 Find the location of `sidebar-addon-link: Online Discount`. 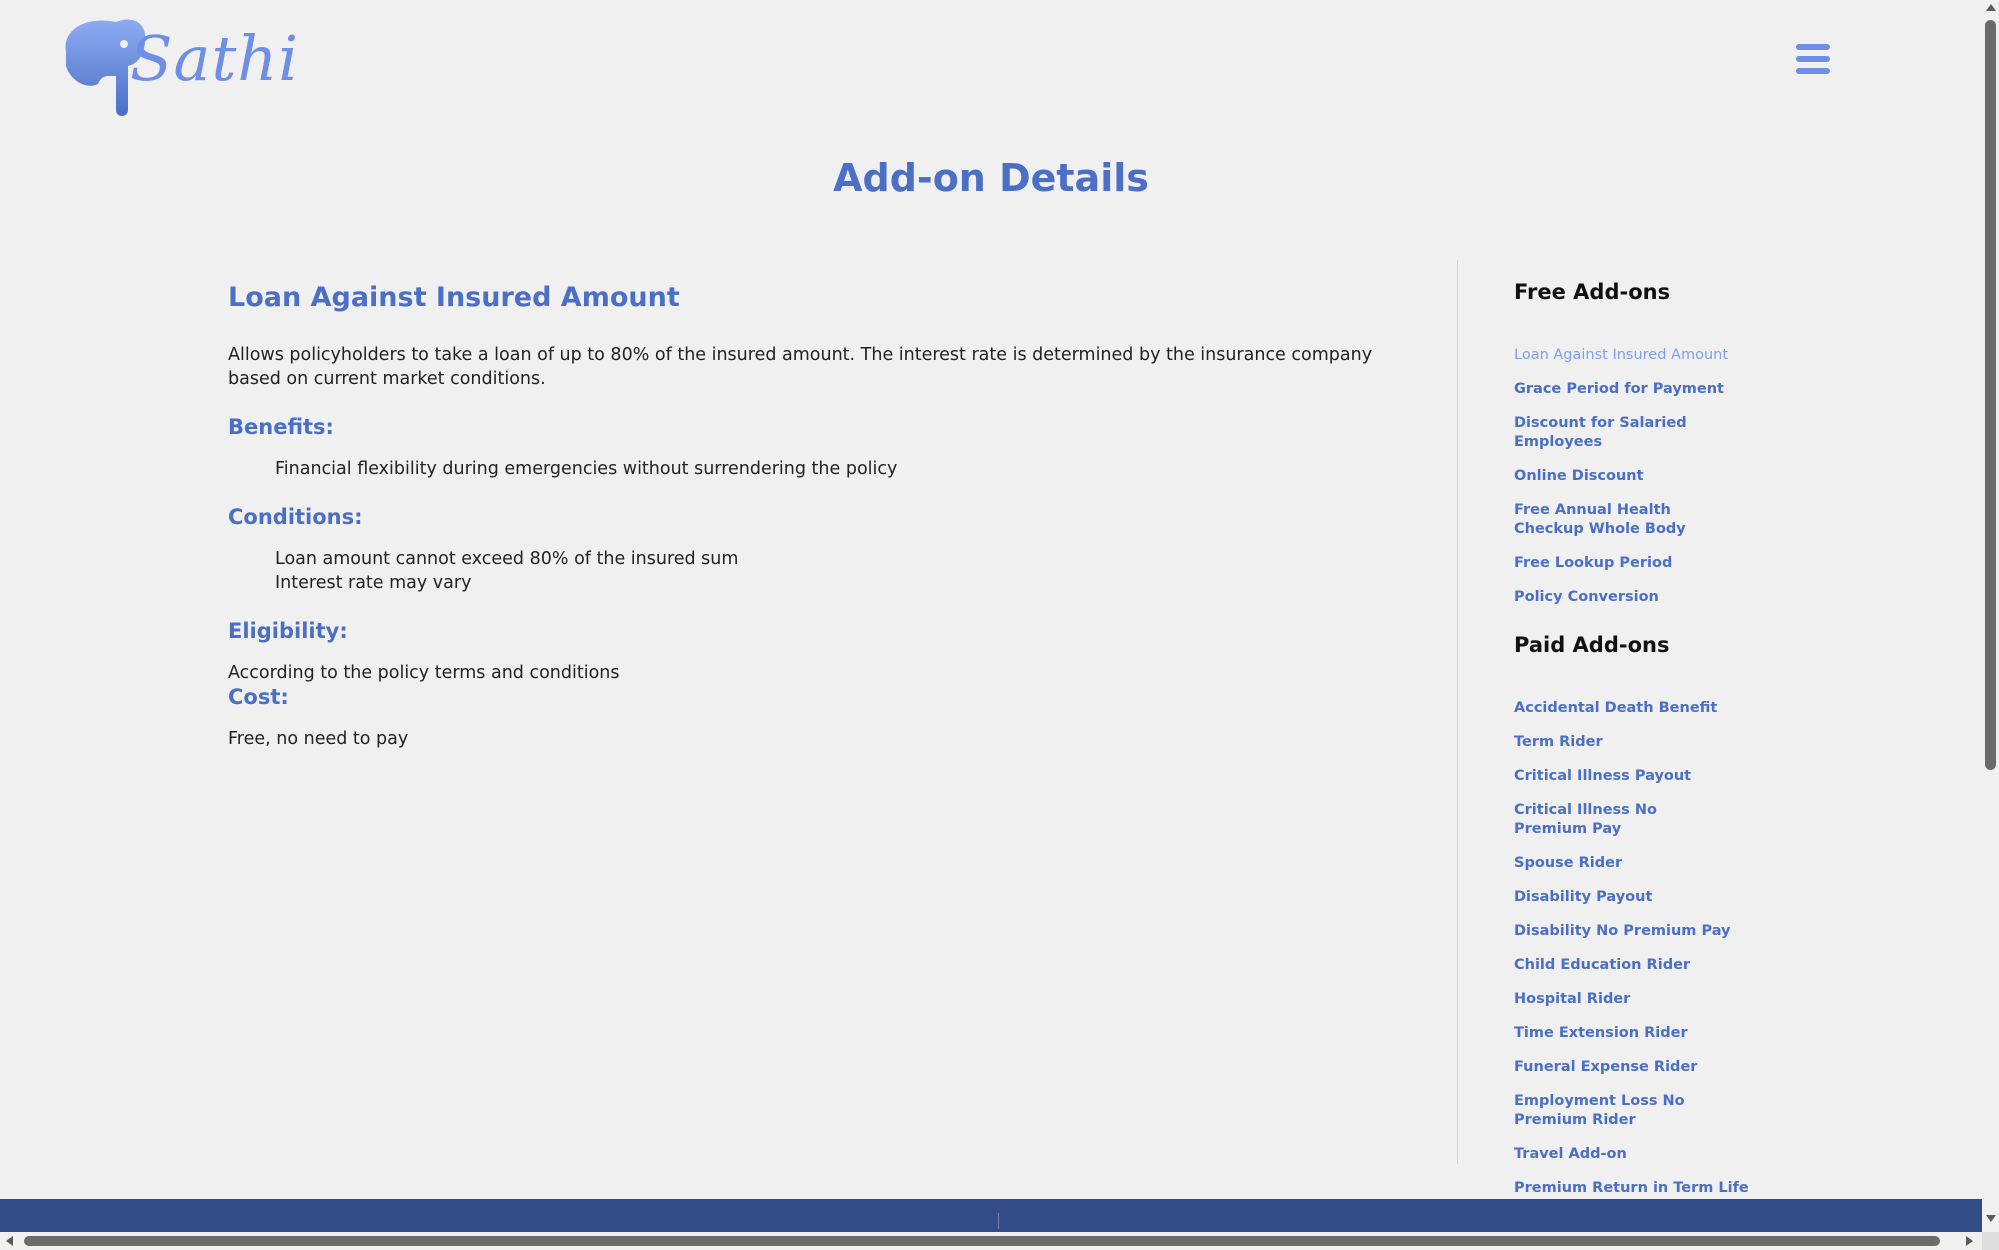

sidebar-addon-link: Online Discount is located at coordinates (1644, 476).